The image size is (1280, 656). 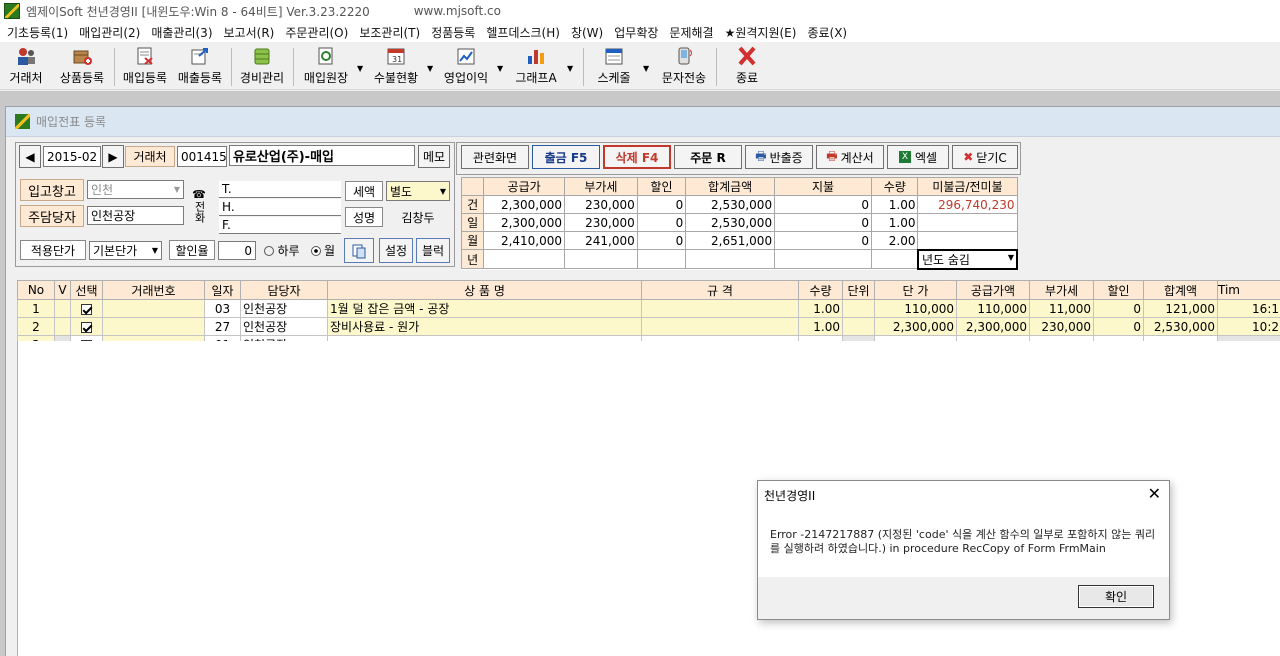 What do you see at coordinates (589, 32) in the screenshot?
I see `menu-window: 창(W)` at bounding box center [589, 32].